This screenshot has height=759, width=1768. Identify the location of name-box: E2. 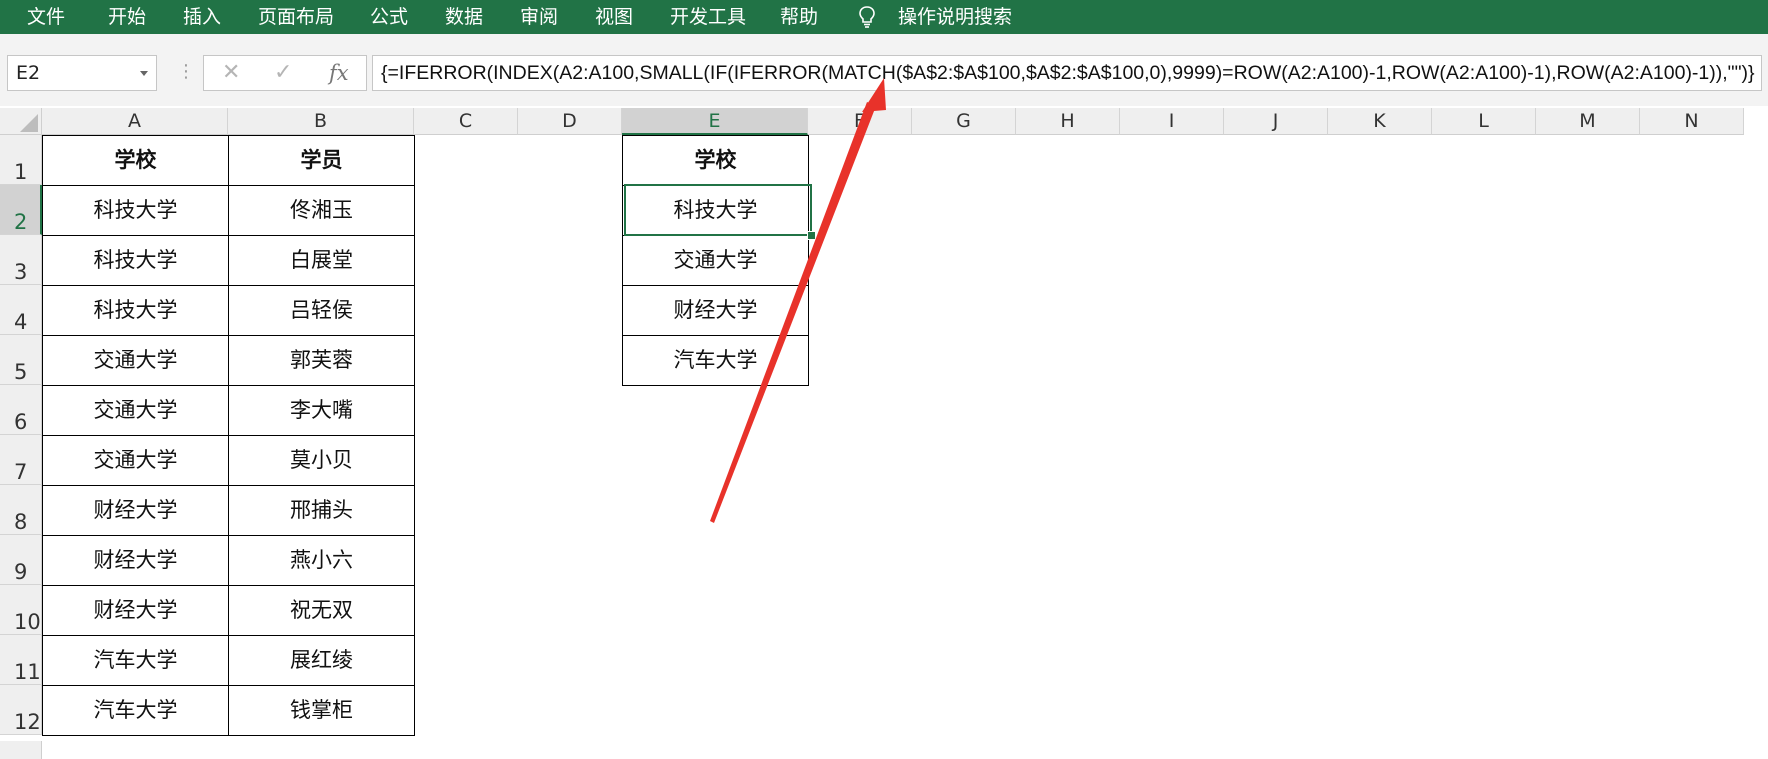
(82, 73).